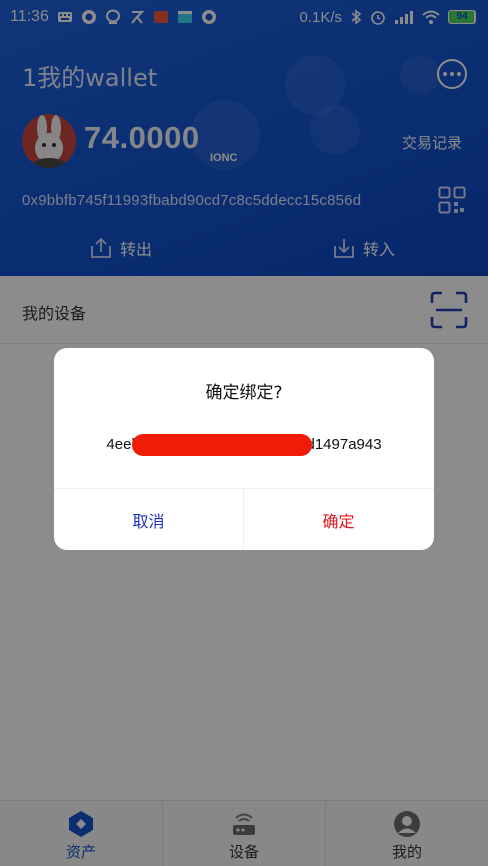 This screenshot has width=488, height=866. What do you see at coordinates (148, 519) in the screenshot?
I see `cancel-button: 取消` at bounding box center [148, 519].